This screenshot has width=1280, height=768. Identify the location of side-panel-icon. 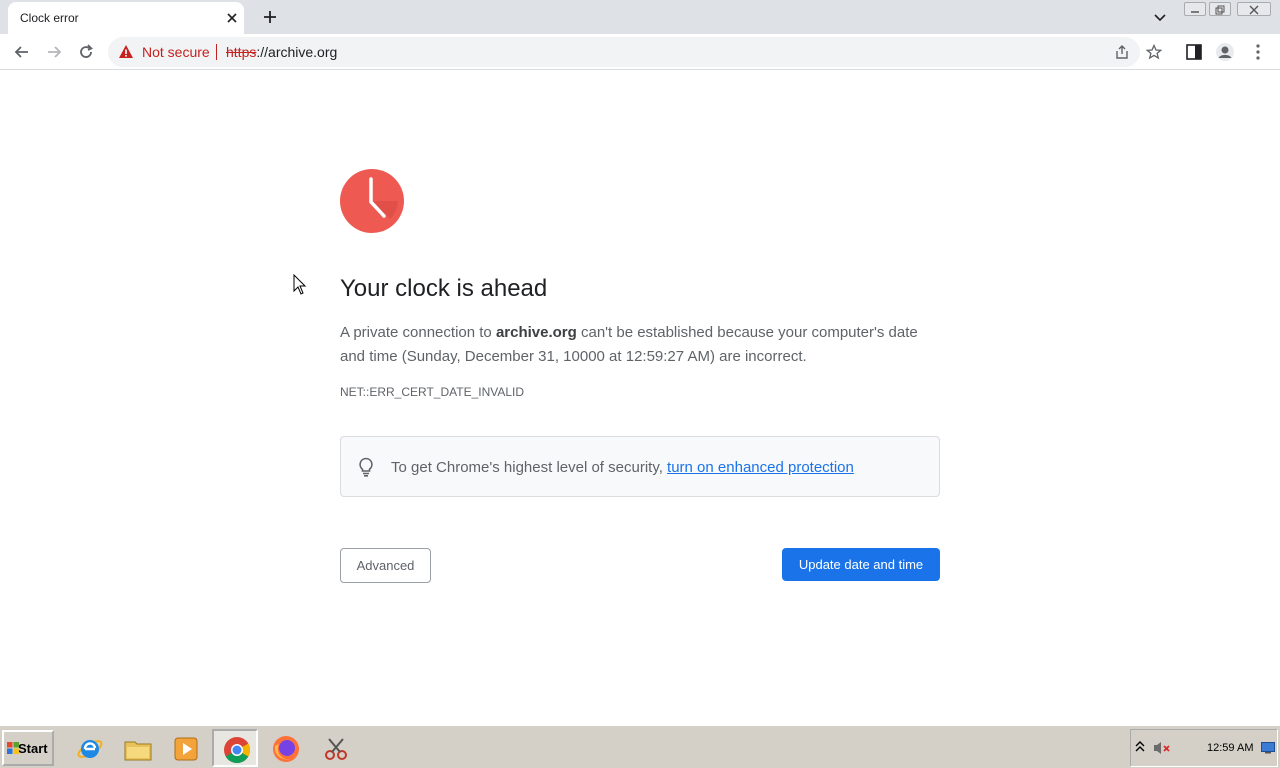
(1194, 52).